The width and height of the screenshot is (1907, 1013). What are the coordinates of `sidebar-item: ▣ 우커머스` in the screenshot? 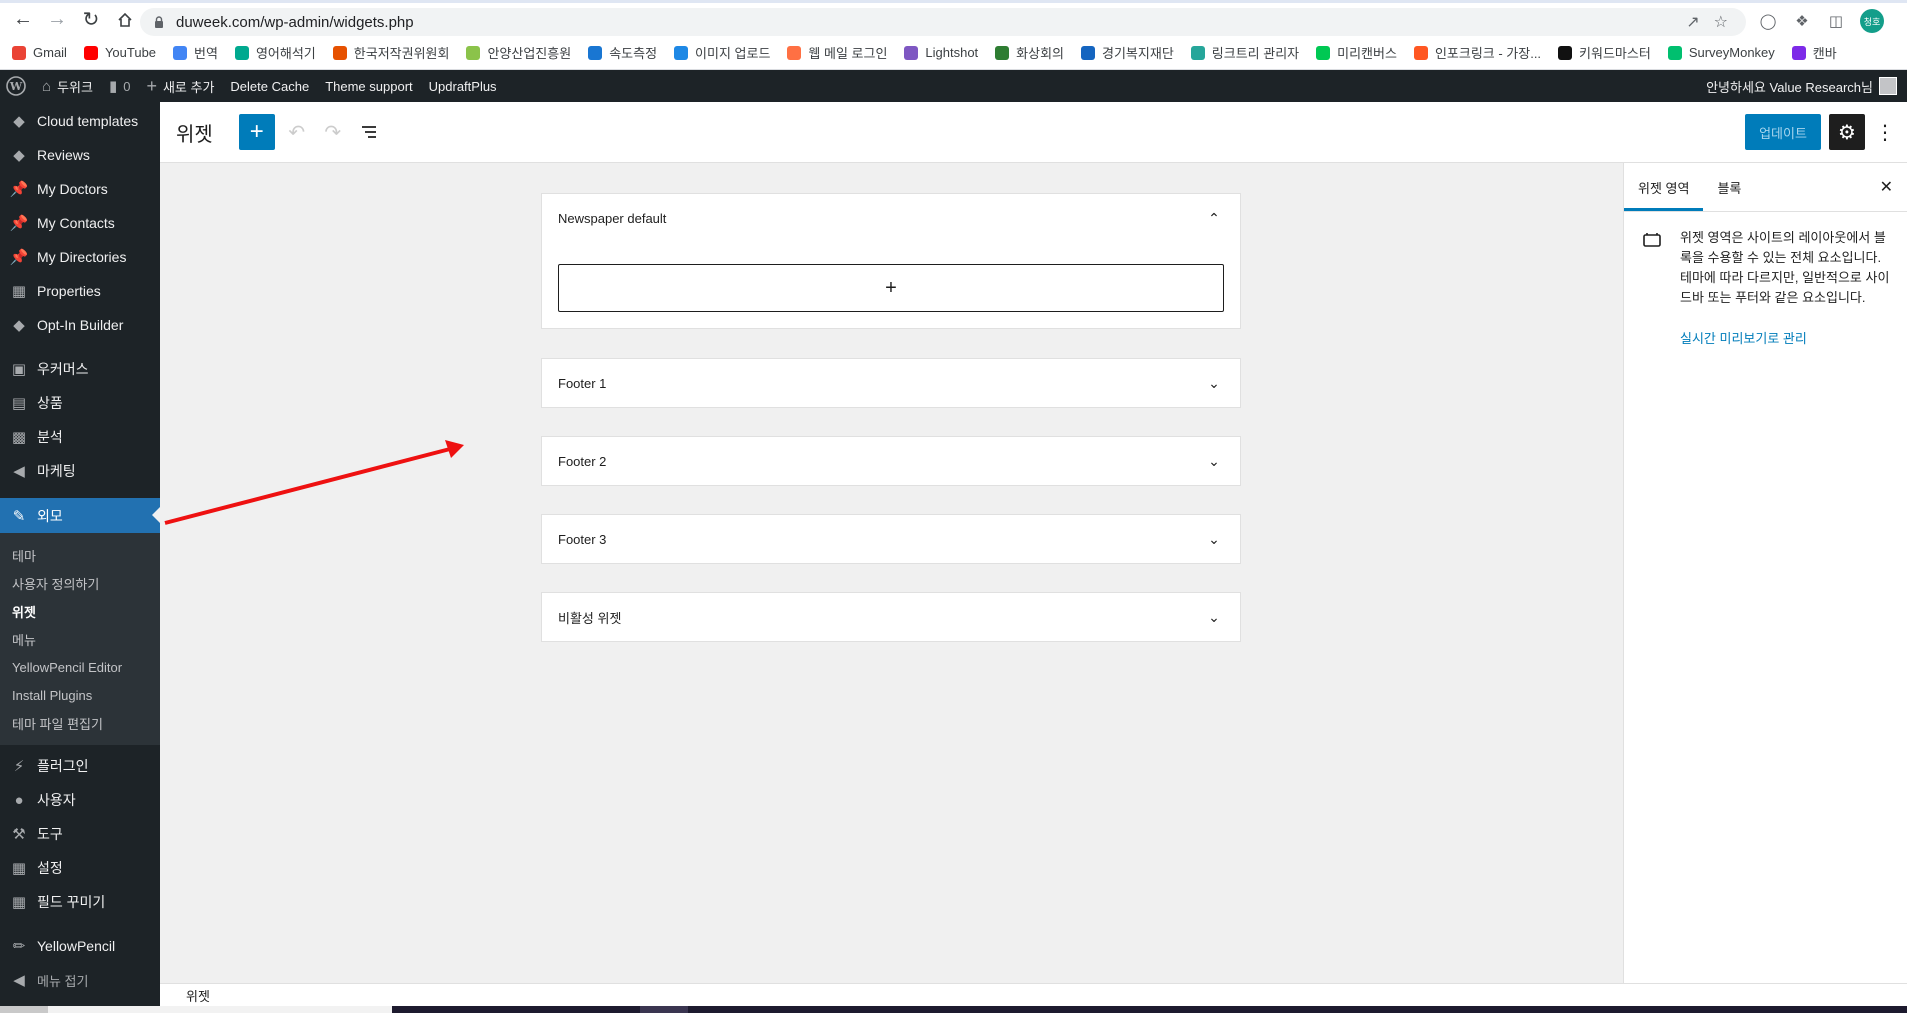 It's located at (80, 369).